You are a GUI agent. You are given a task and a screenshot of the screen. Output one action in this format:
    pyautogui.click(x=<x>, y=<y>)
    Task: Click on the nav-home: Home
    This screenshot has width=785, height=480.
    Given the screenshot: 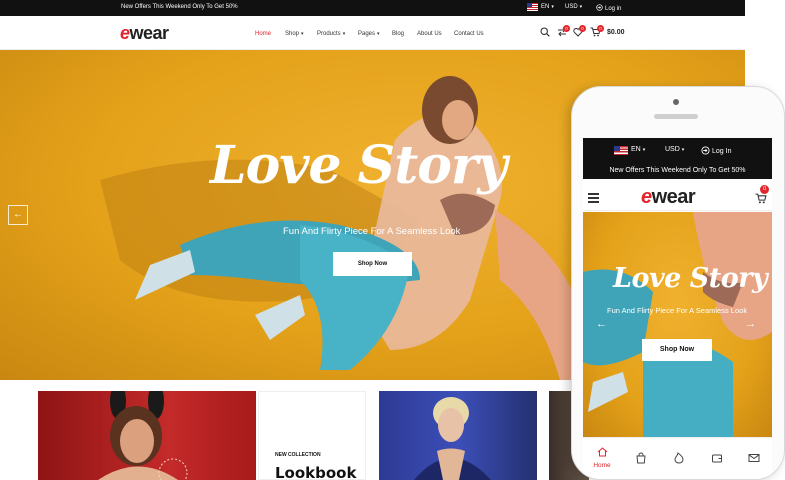 What is the action you would take?
    pyautogui.click(x=263, y=34)
    